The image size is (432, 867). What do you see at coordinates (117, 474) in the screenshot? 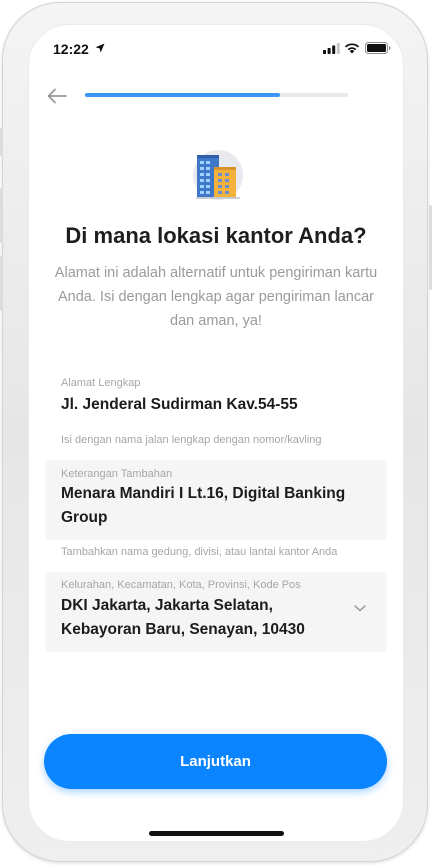
I see `extra-info-field-label: Keterangan Tambahan` at bounding box center [117, 474].